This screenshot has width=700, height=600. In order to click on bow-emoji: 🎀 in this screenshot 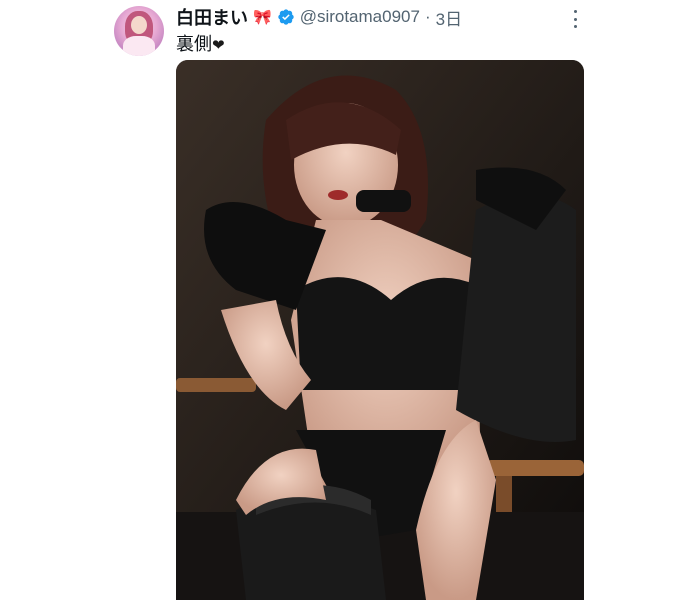, I will do `click(262, 17)`.